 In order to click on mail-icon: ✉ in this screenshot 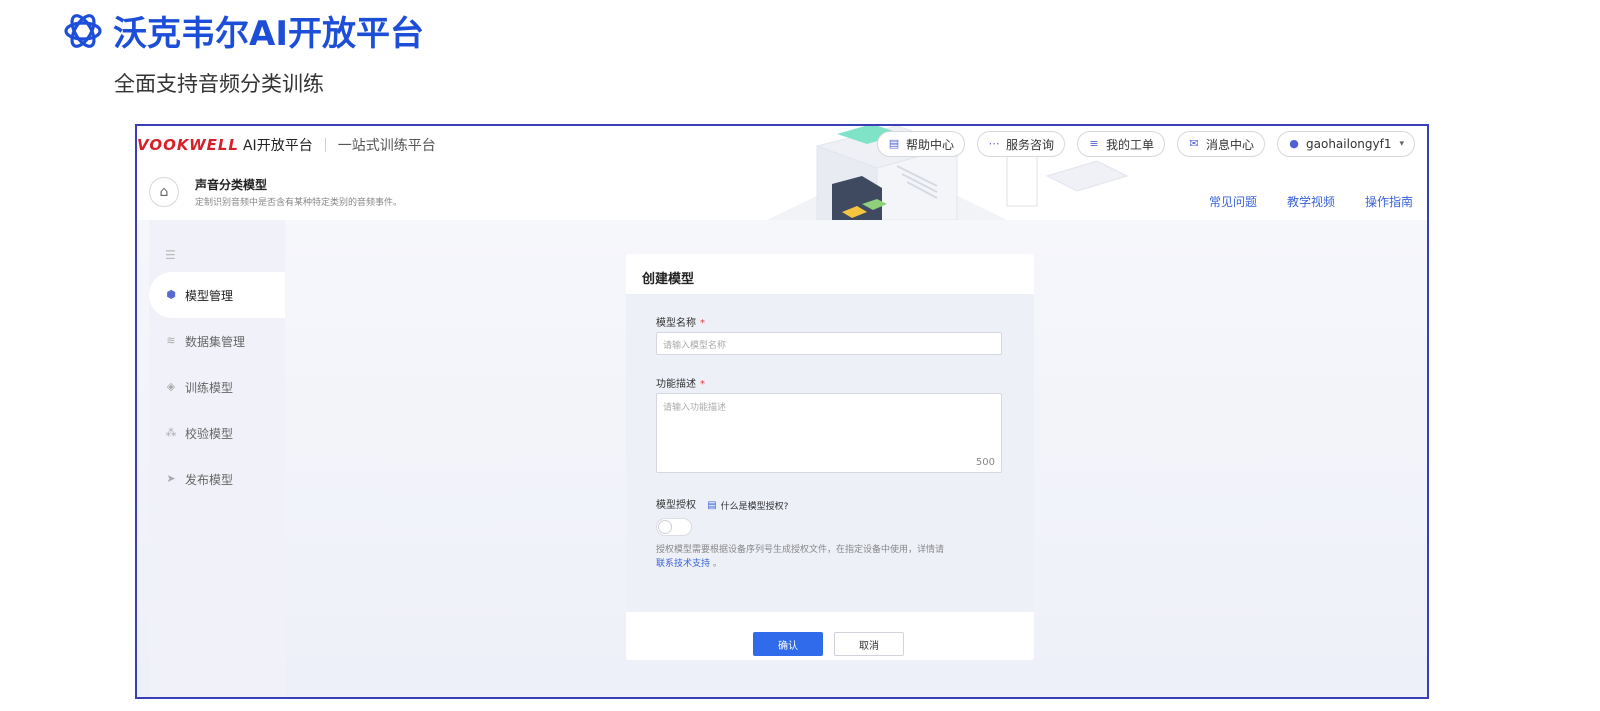, I will do `click(1194, 143)`.